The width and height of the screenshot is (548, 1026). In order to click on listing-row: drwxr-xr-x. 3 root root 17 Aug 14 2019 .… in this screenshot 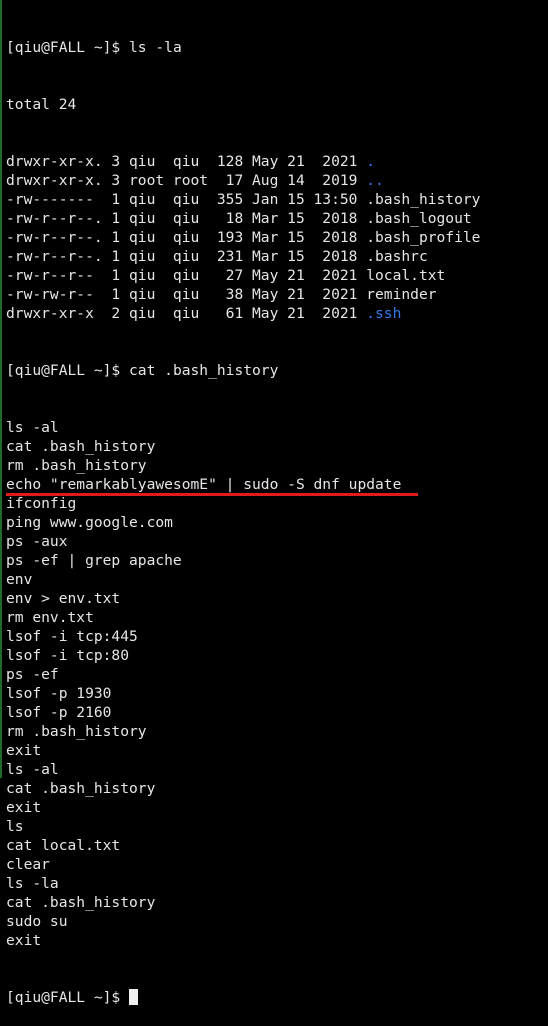, I will do `click(277, 180)`.